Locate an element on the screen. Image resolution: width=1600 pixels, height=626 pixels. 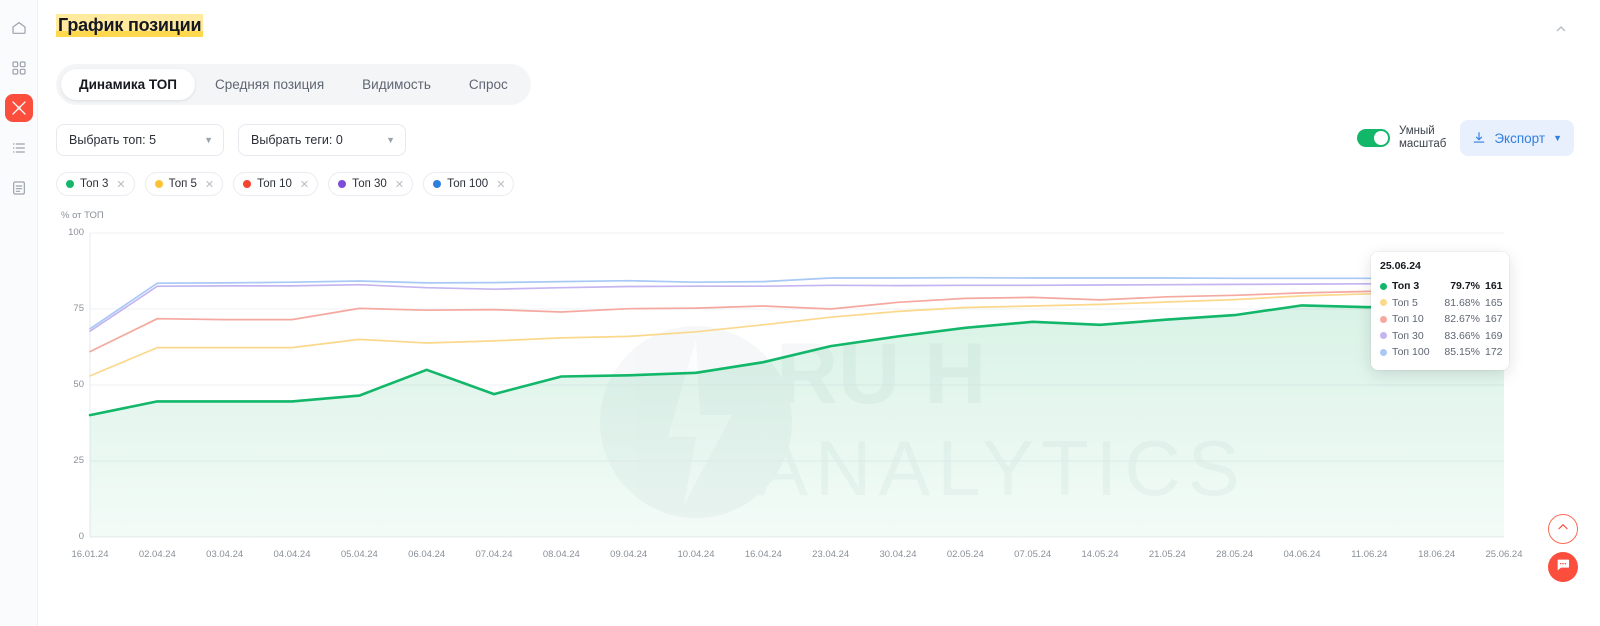
chip-top-5: Топ 5 ✕ is located at coordinates (184, 184).